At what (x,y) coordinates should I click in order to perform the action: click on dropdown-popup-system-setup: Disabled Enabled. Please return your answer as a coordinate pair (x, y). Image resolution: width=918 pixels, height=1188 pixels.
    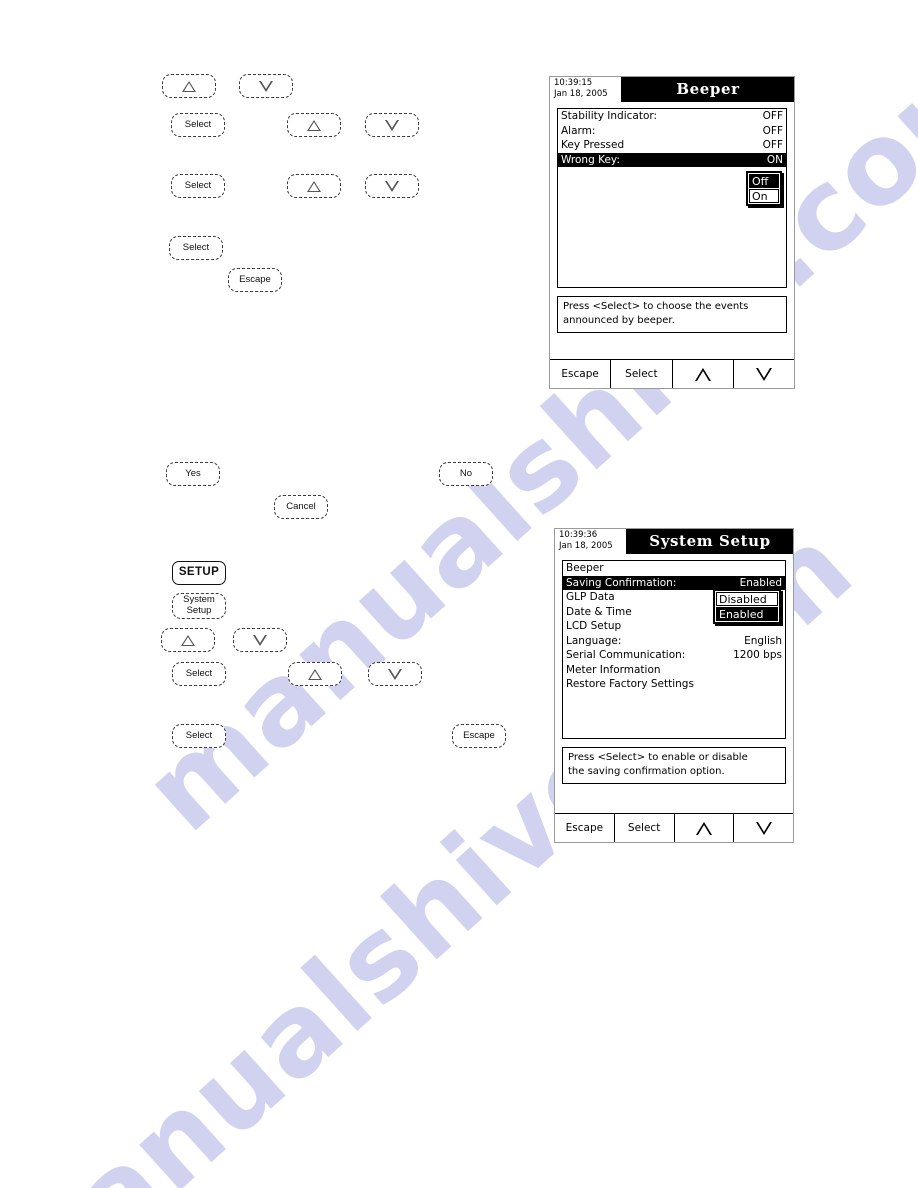
    Looking at the image, I should click on (747, 606).